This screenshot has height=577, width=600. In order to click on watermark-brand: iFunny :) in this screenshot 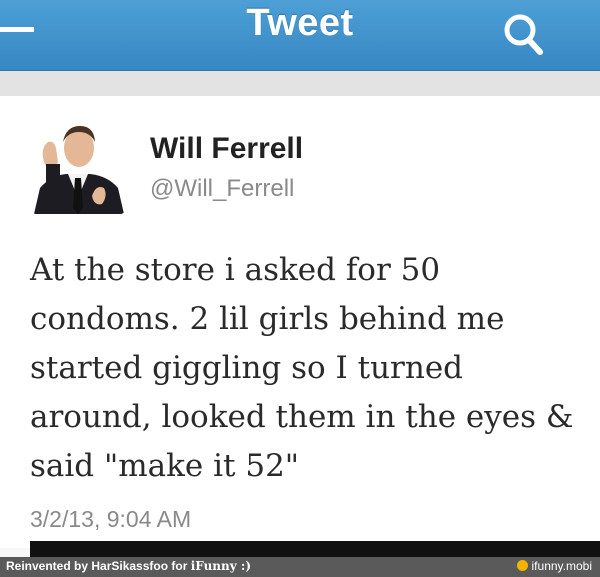, I will do `click(221, 566)`.